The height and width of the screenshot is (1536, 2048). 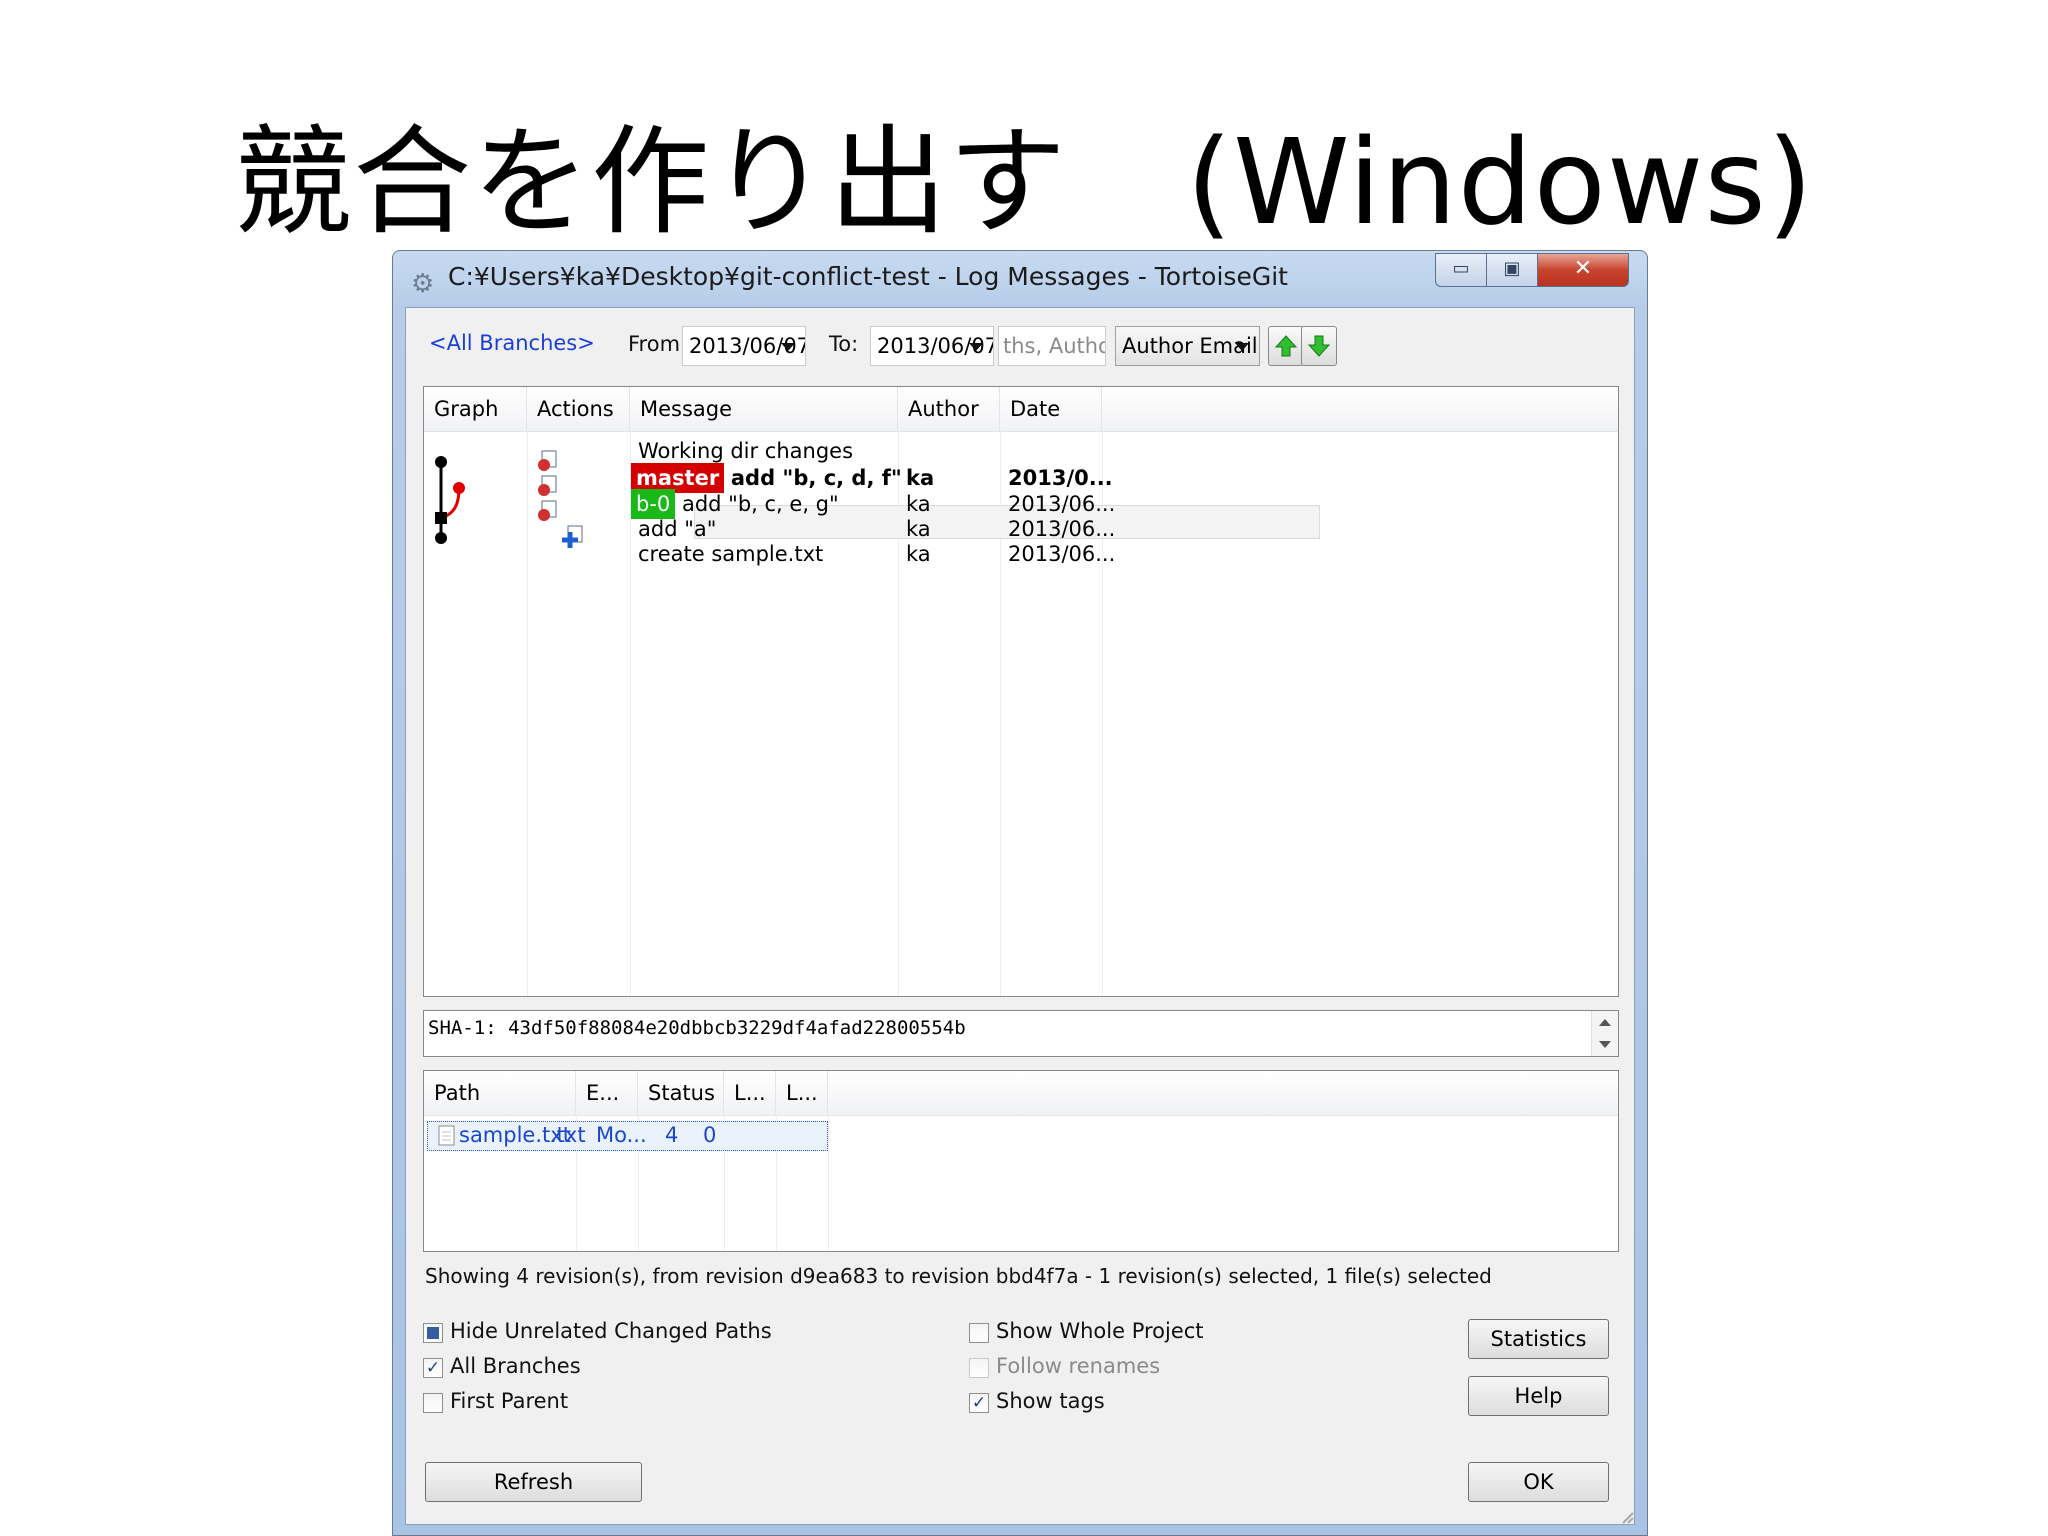 What do you see at coordinates (1187, 346) in the screenshot?
I see `search-field-select: Author Email` at bounding box center [1187, 346].